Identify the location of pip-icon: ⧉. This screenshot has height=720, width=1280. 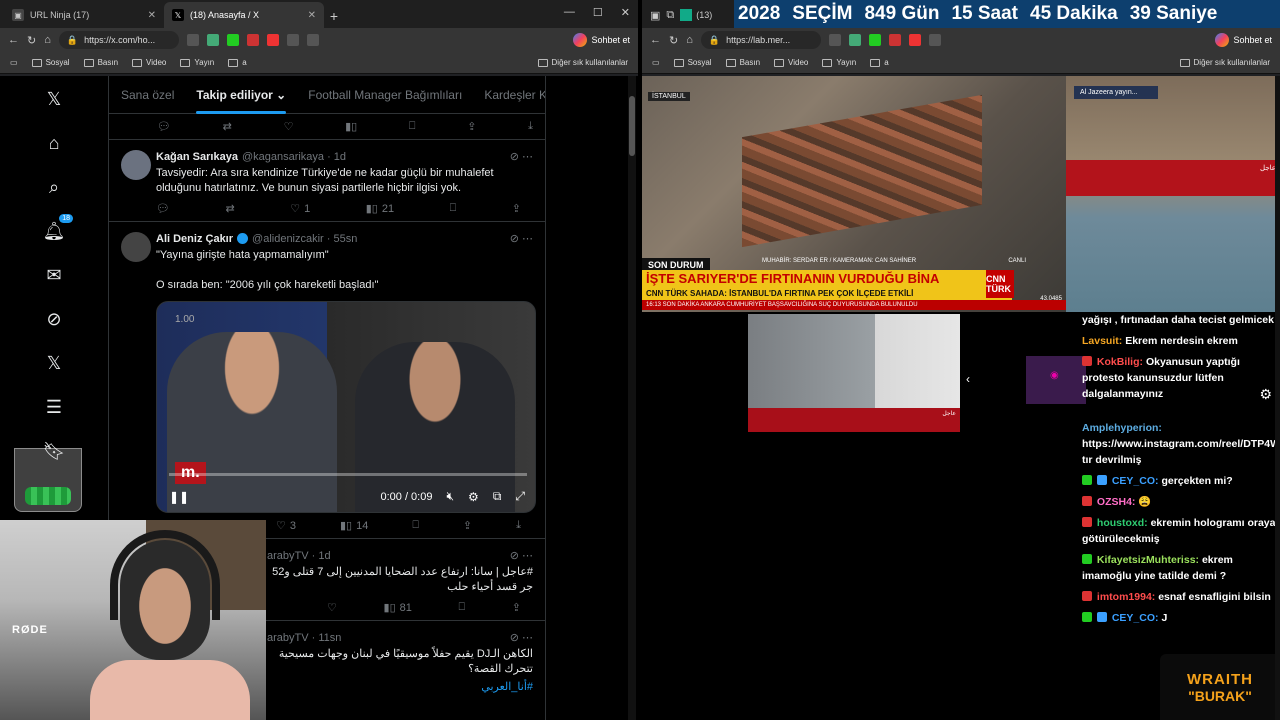
(497, 496).